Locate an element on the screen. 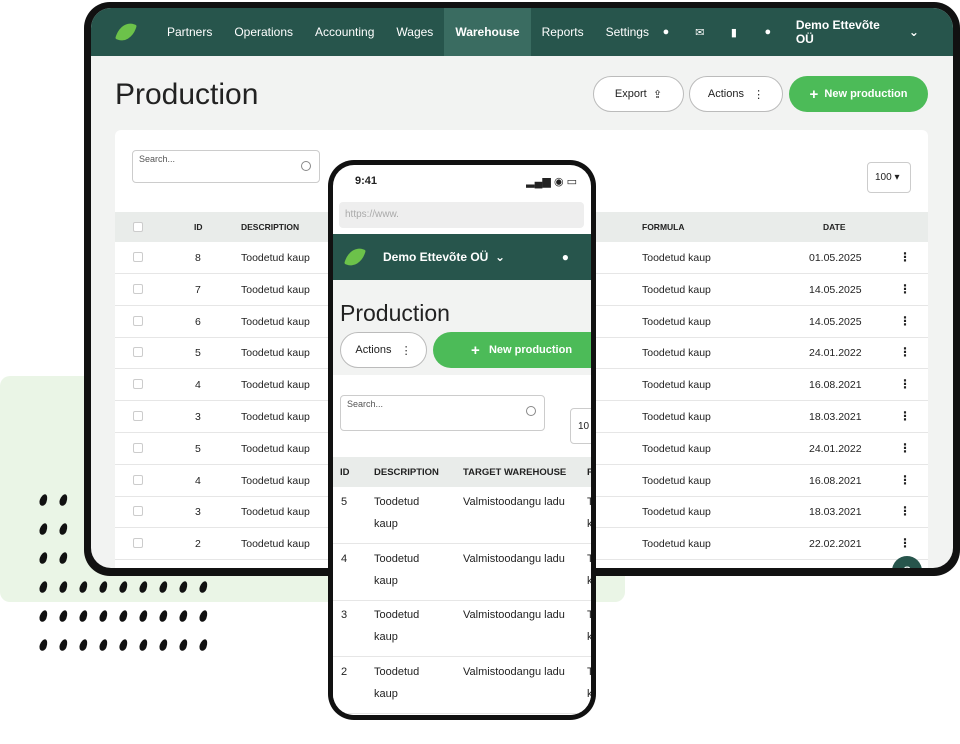 The height and width of the screenshot is (744, 960). row-id: 5 is located at coordinates (198, 448).